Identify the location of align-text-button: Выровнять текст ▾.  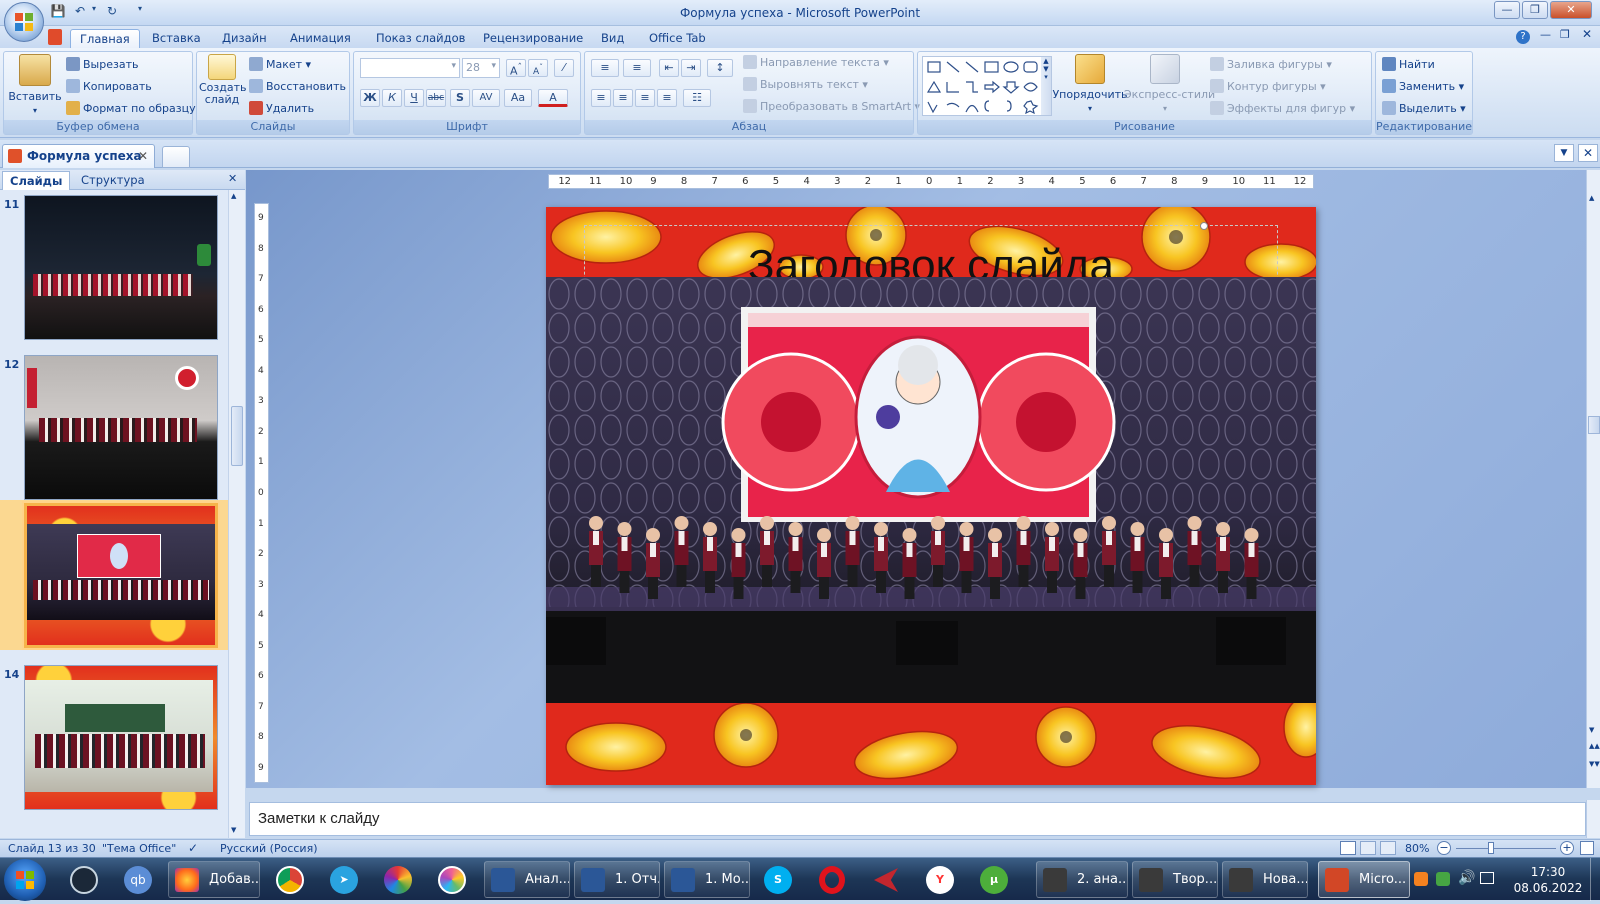
(805, 85).